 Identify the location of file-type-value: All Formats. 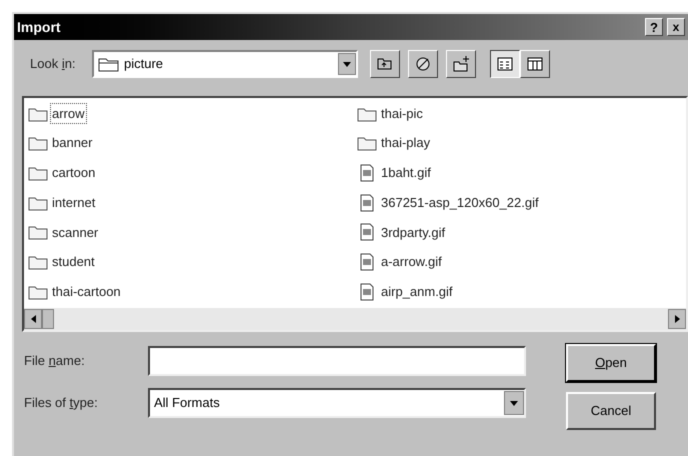
(187, 403).